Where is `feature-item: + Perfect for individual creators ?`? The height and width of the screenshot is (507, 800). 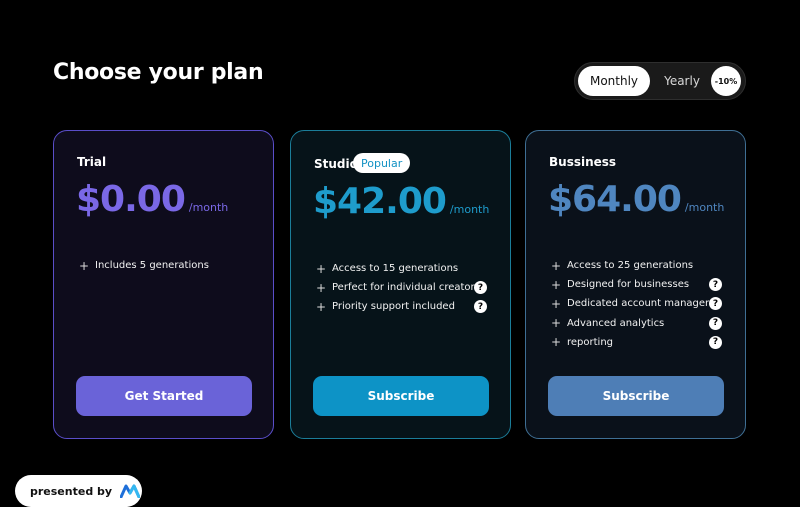 feature-item: + Perfect for individual creators ? is located at coordinates (402, 287).